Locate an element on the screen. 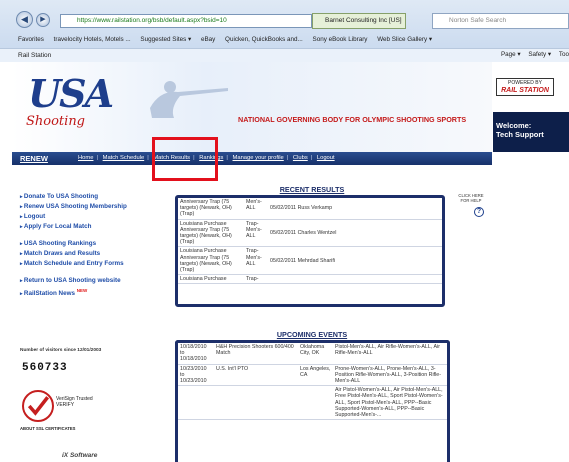  page-menu: Page ▾ is located at coordinates (511, 54).